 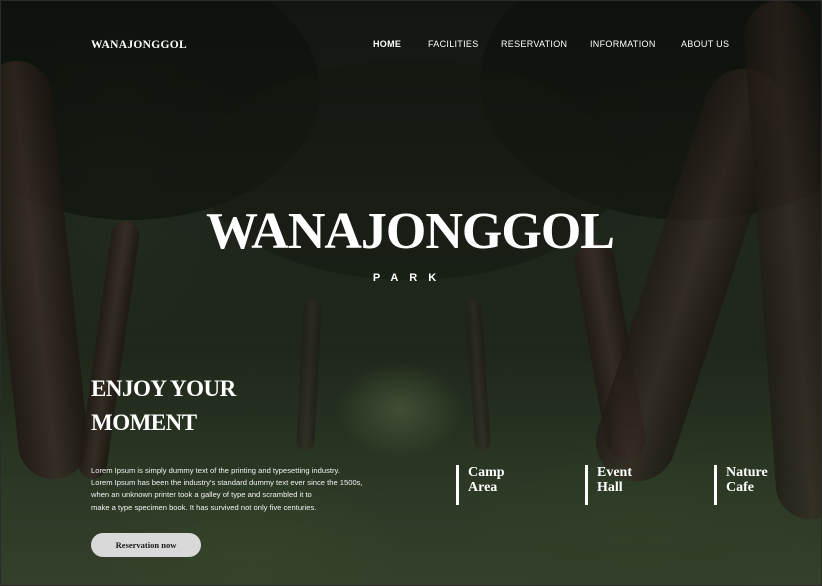 What do you see at coordinates (410, 278) in the screenshot?
I see `hero-subtitle: PARK` at bounding box center [410, 278].